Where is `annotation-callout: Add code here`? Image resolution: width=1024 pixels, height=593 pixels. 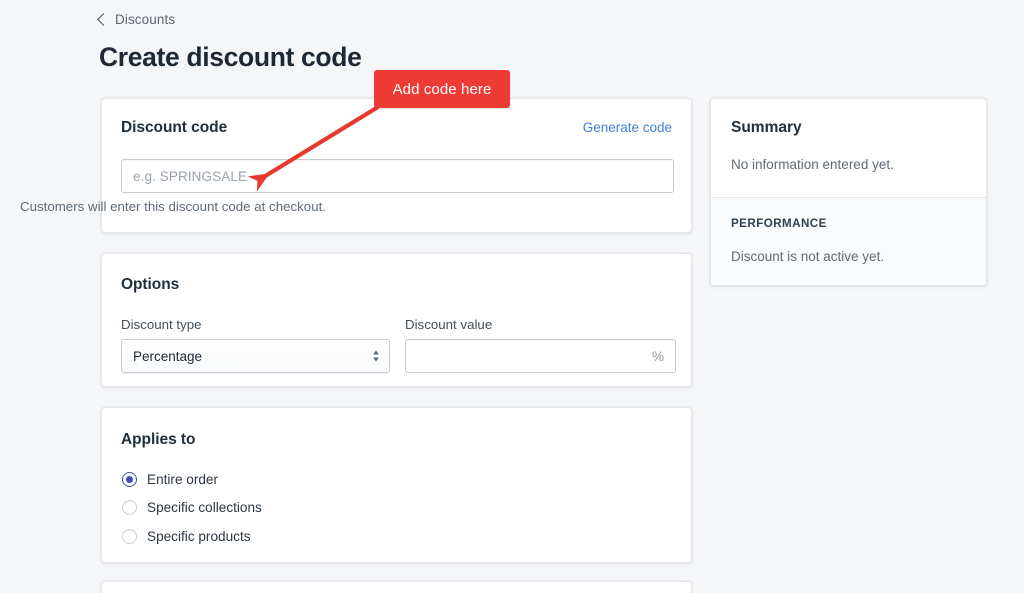
annotation-callout: Add code here is located at coordinates (442, 89).